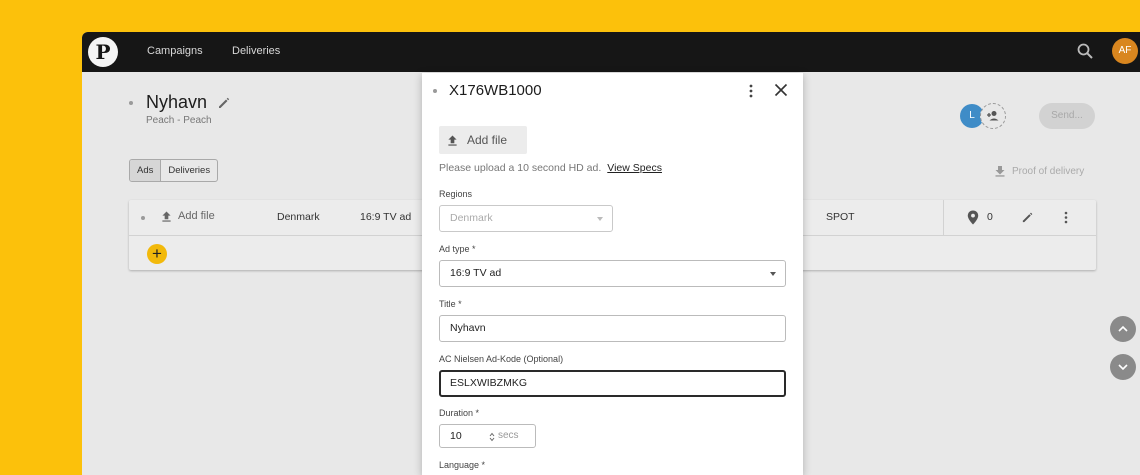  Describe the element at coordinates (943, 217) in the screenshot. I see `column-divider` at that location.